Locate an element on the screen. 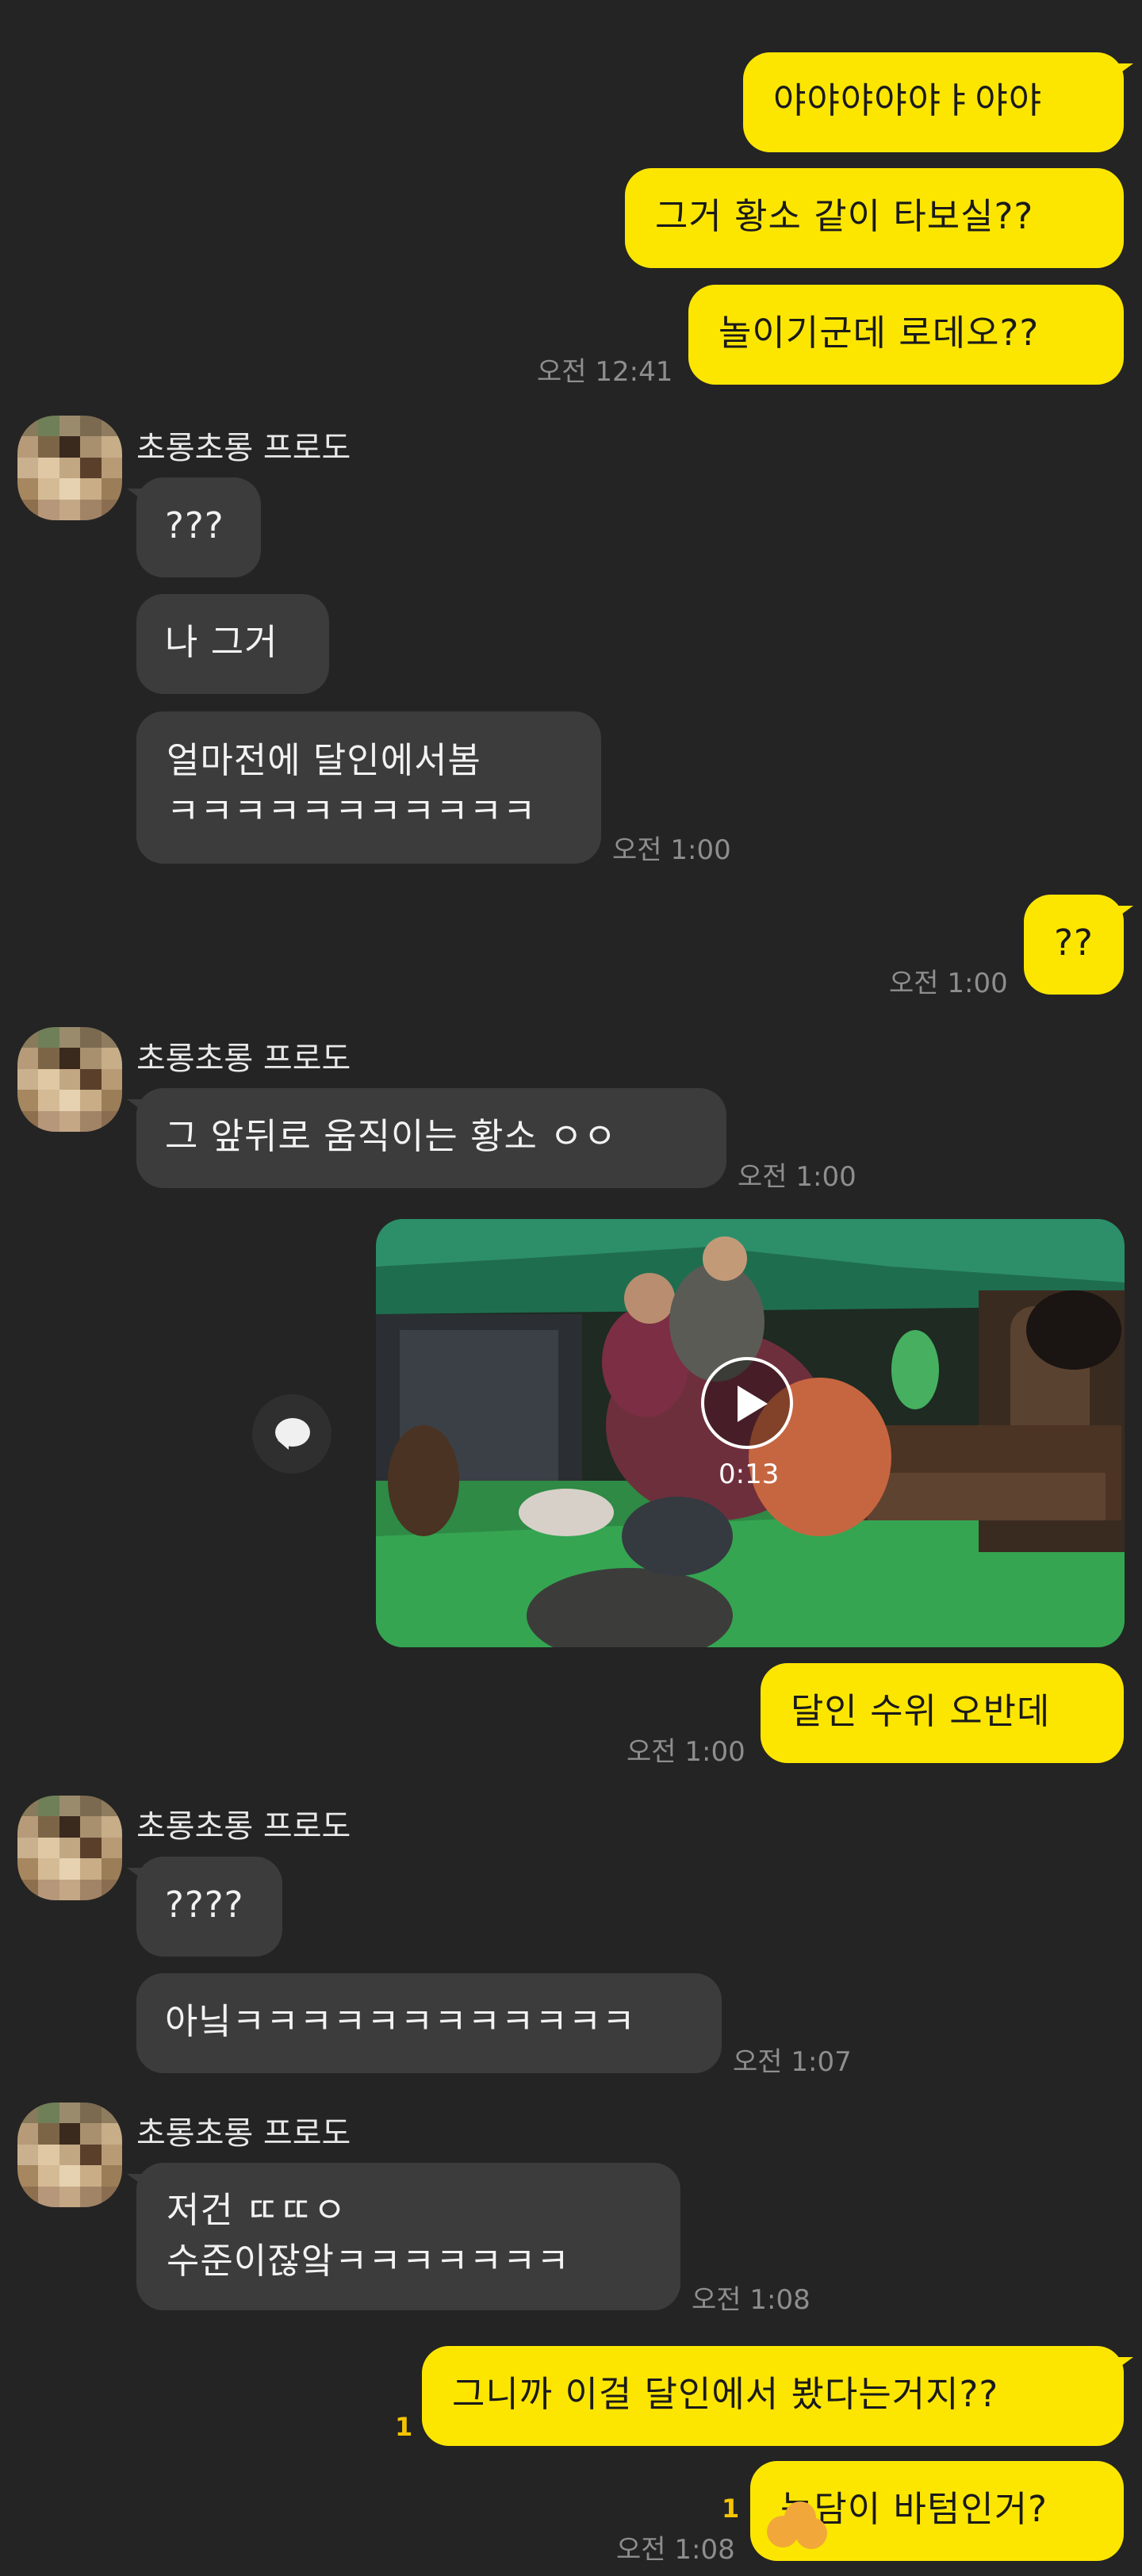 This screenshot has width=1142, height=2576. video-message: 0:13 is located at coordinates (750, 1433).